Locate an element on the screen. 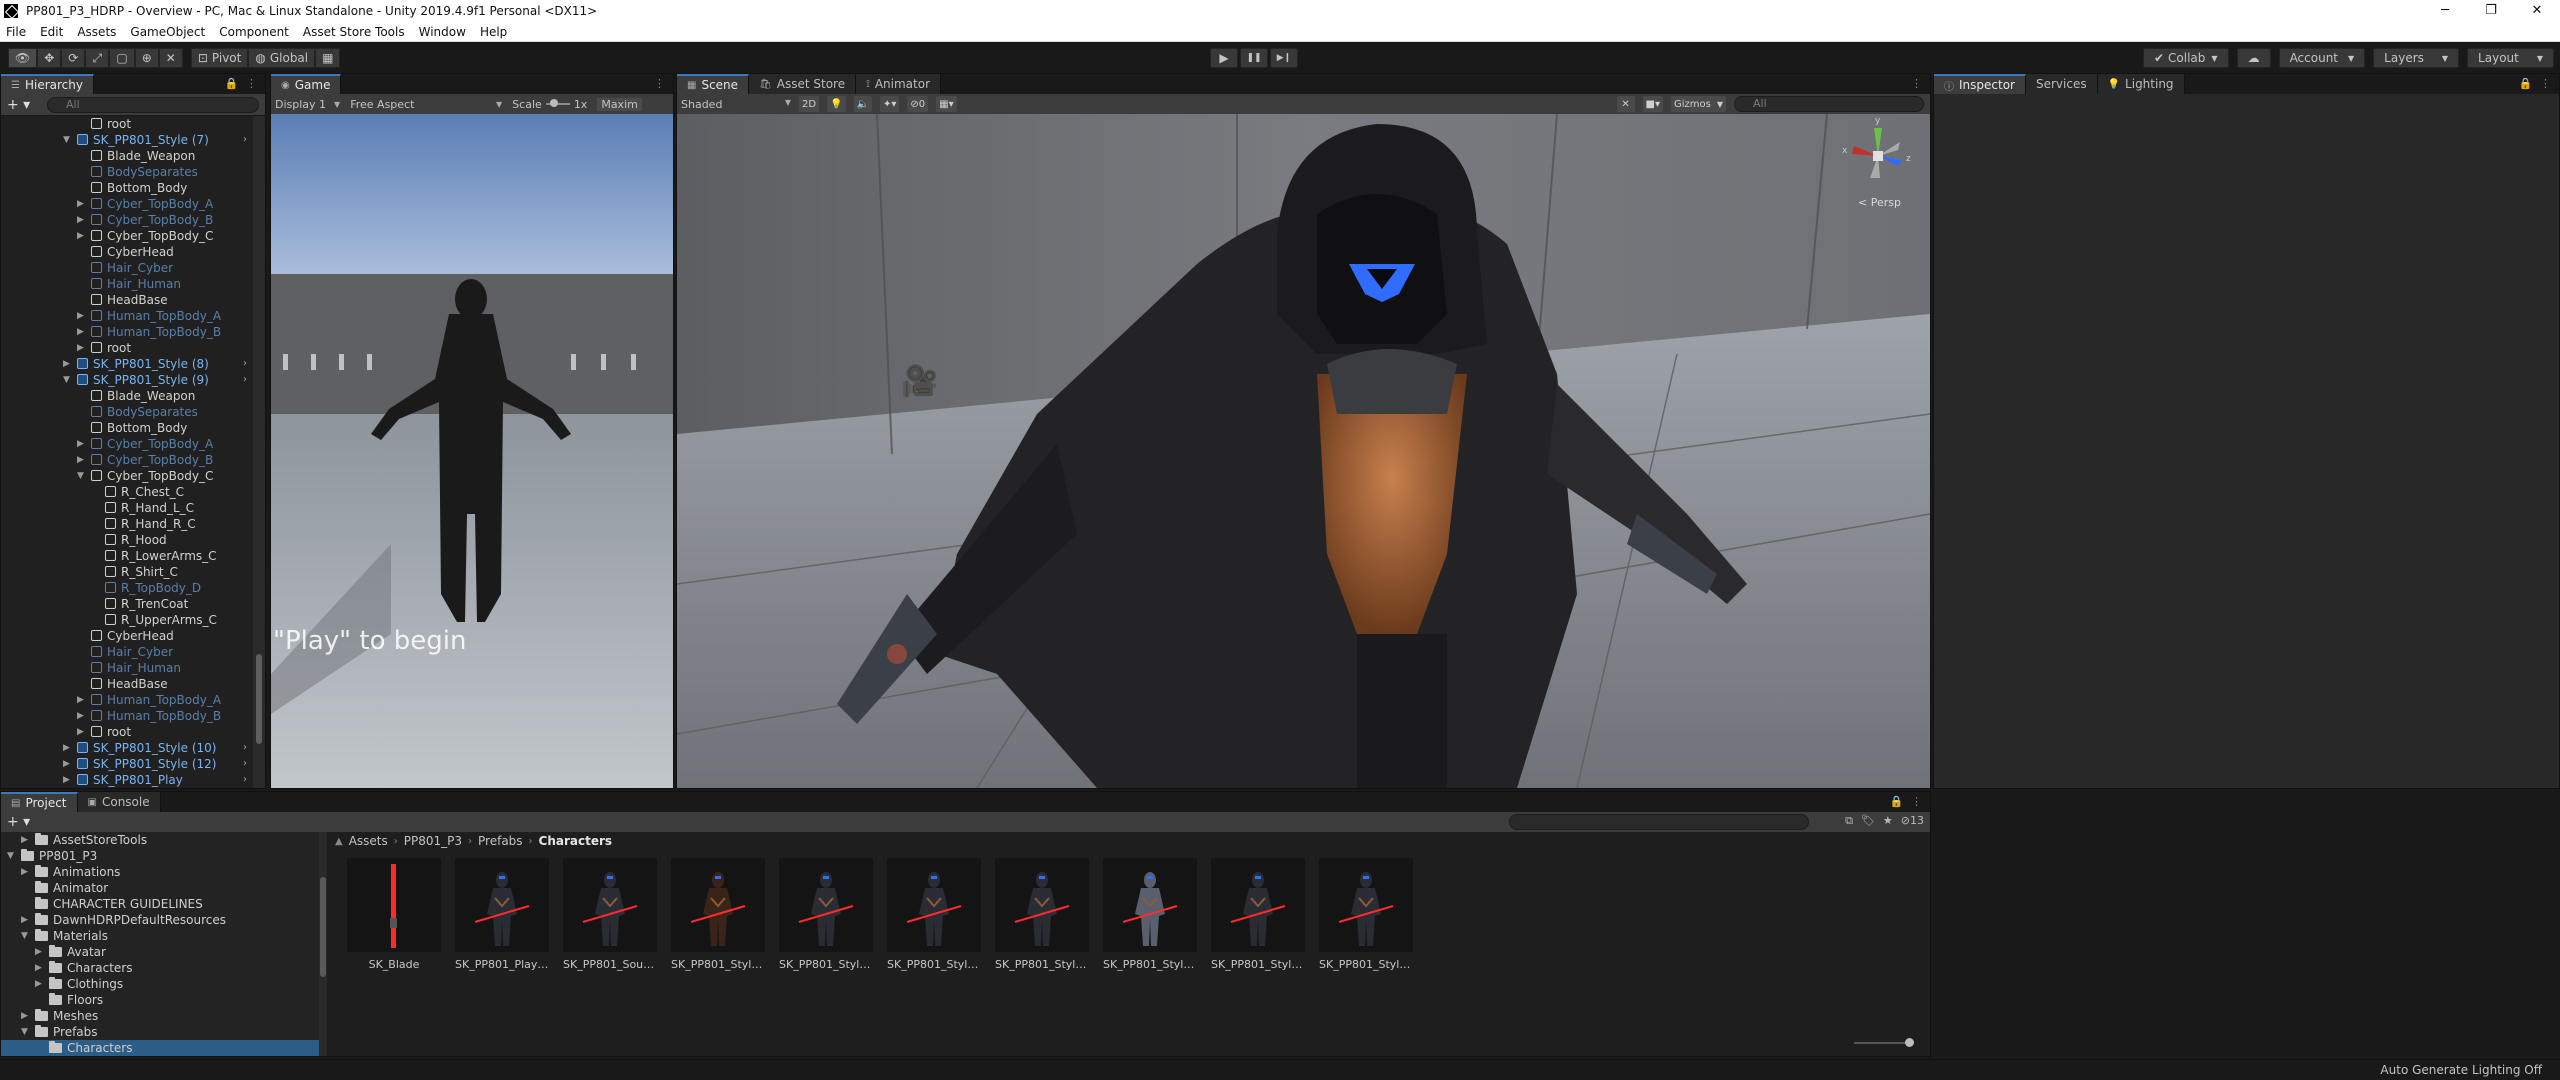 This screenshot has width=2560, height=1080. maximize-on-play-button: Maxim is located at coordinates (619, 104).